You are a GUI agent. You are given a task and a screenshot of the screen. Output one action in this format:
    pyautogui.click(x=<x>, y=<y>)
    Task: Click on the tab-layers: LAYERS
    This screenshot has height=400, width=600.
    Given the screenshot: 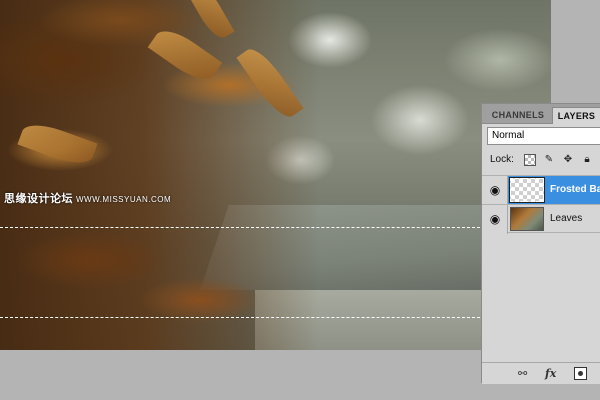 What is the action you would take?
    pyautogui.click(x=576, y=115)
    